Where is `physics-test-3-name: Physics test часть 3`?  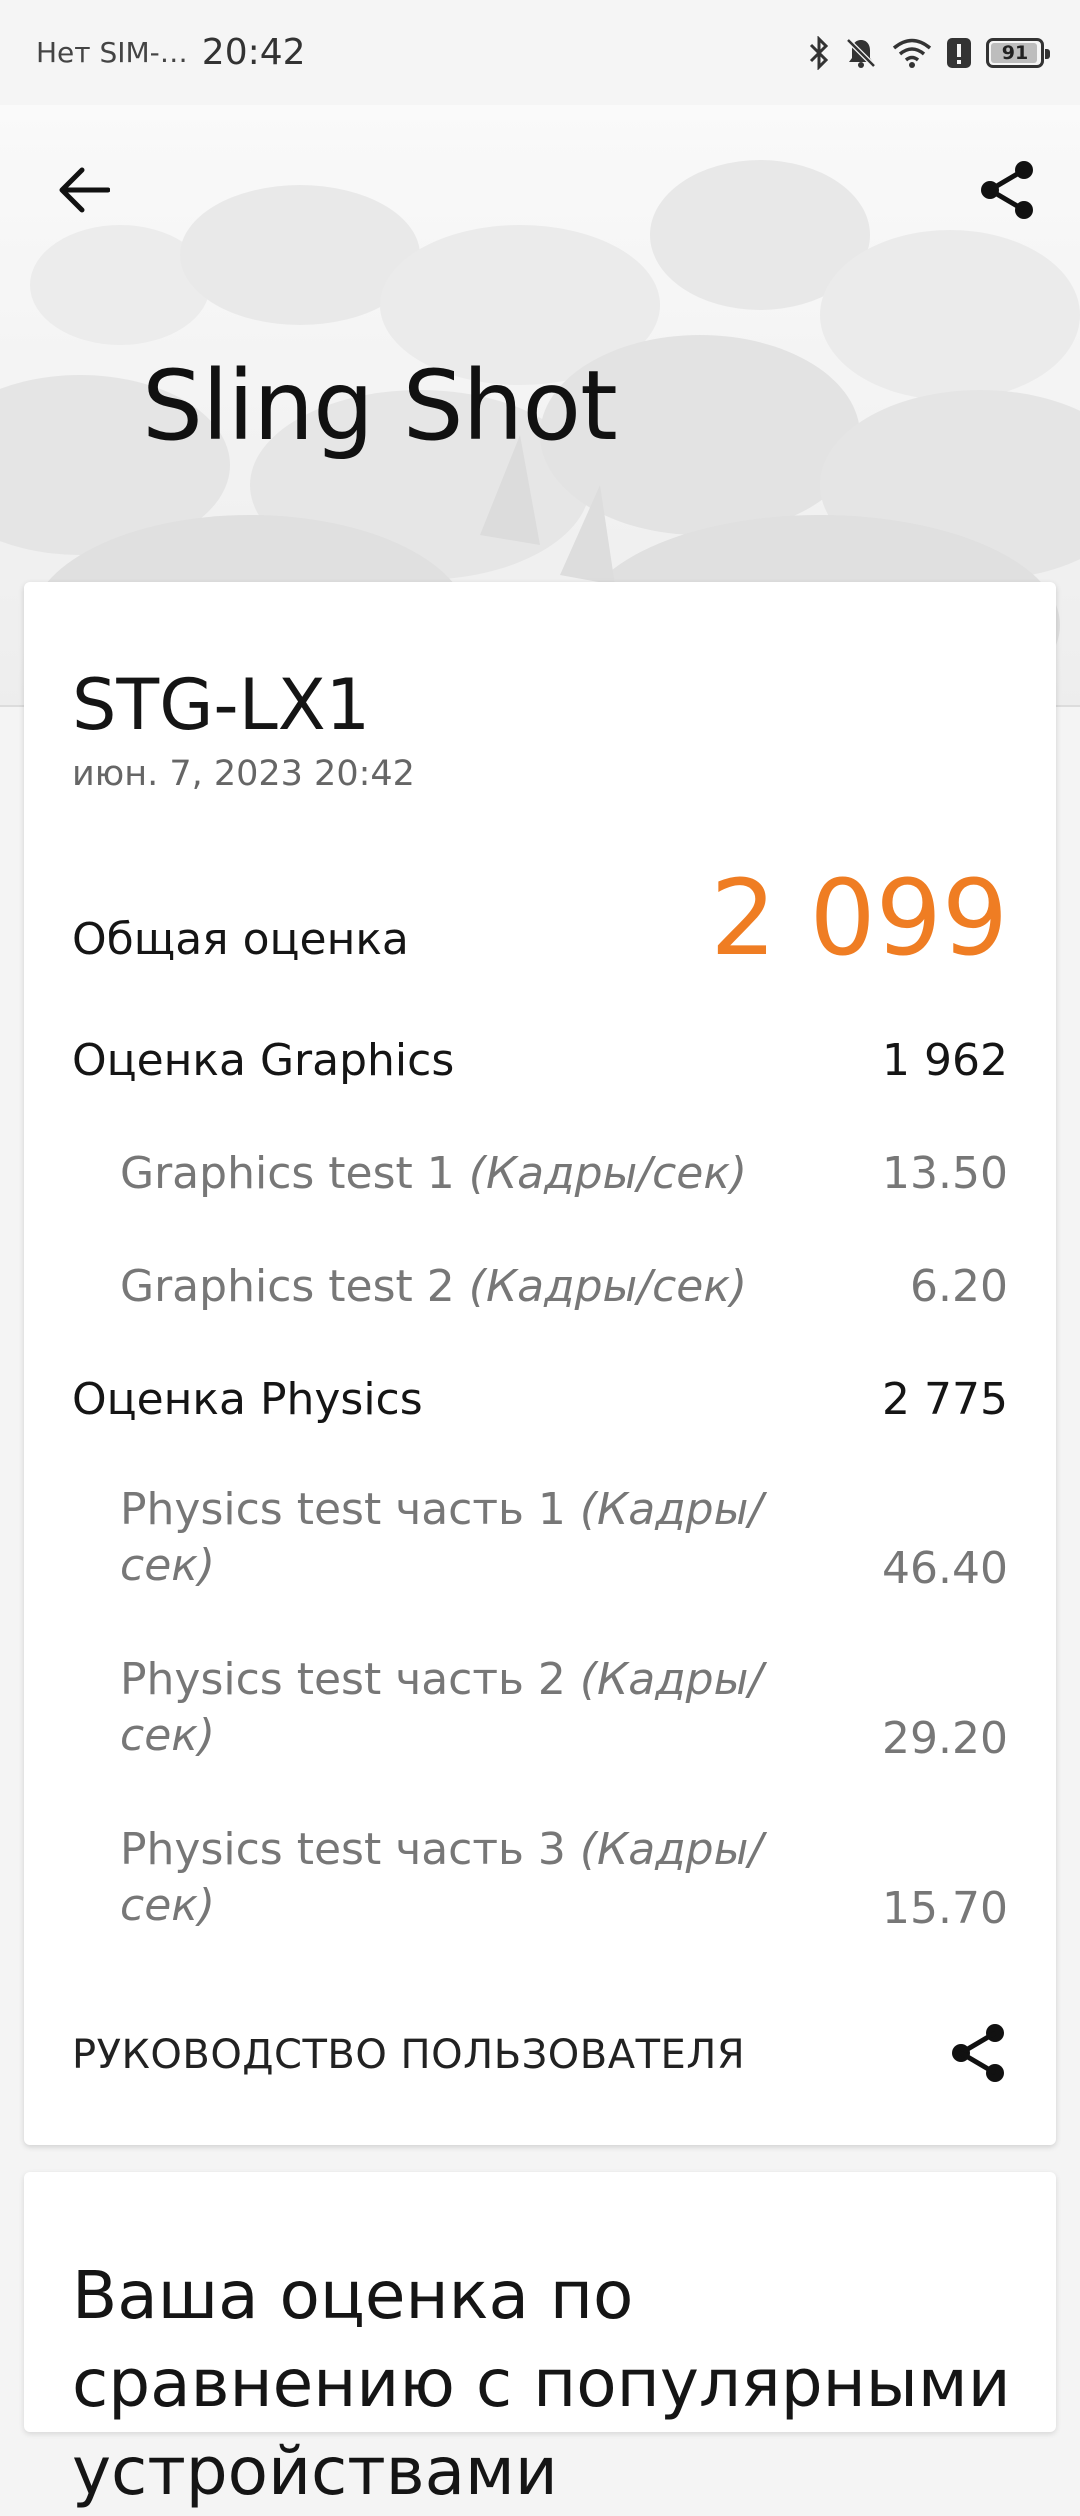
physics-test-3-name: Physics test часть 3 is located at coordinates (343, 1849).